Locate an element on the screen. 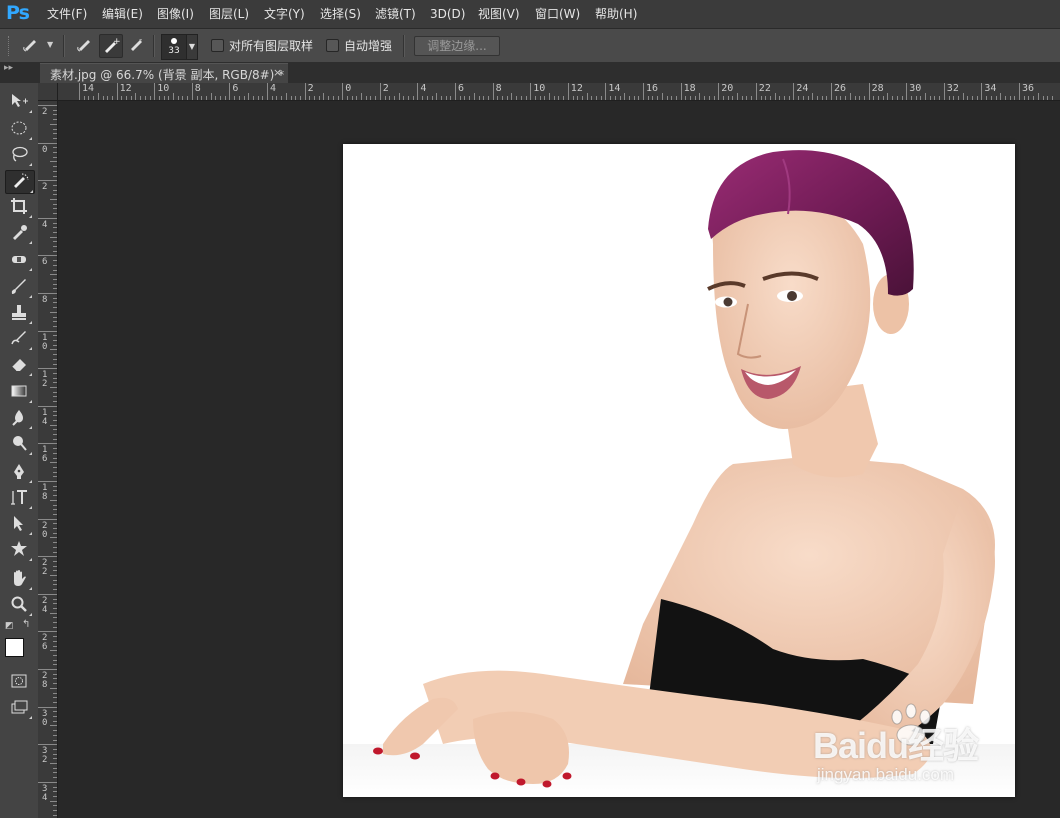 Image resolution: width=1060 pixels, height=818 pixels. document-tab: 素材.jpg @ 66.7% (背景 副本, RGB/8#) * × is located at coordinates (164, 73).